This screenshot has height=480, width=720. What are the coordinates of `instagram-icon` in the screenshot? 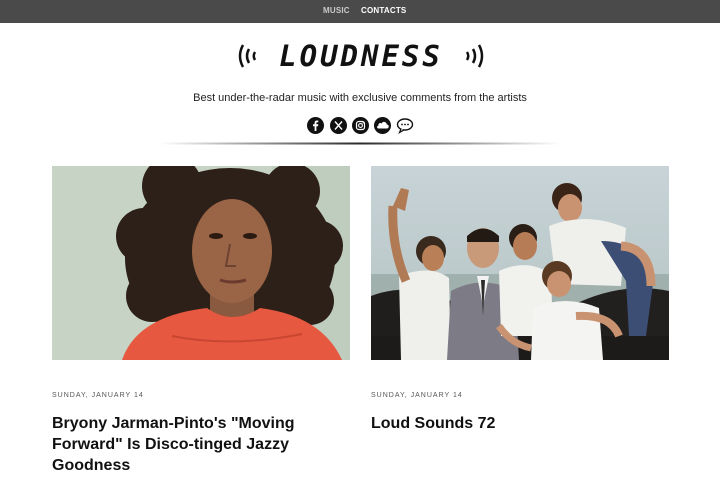 It's located at (360, 125).